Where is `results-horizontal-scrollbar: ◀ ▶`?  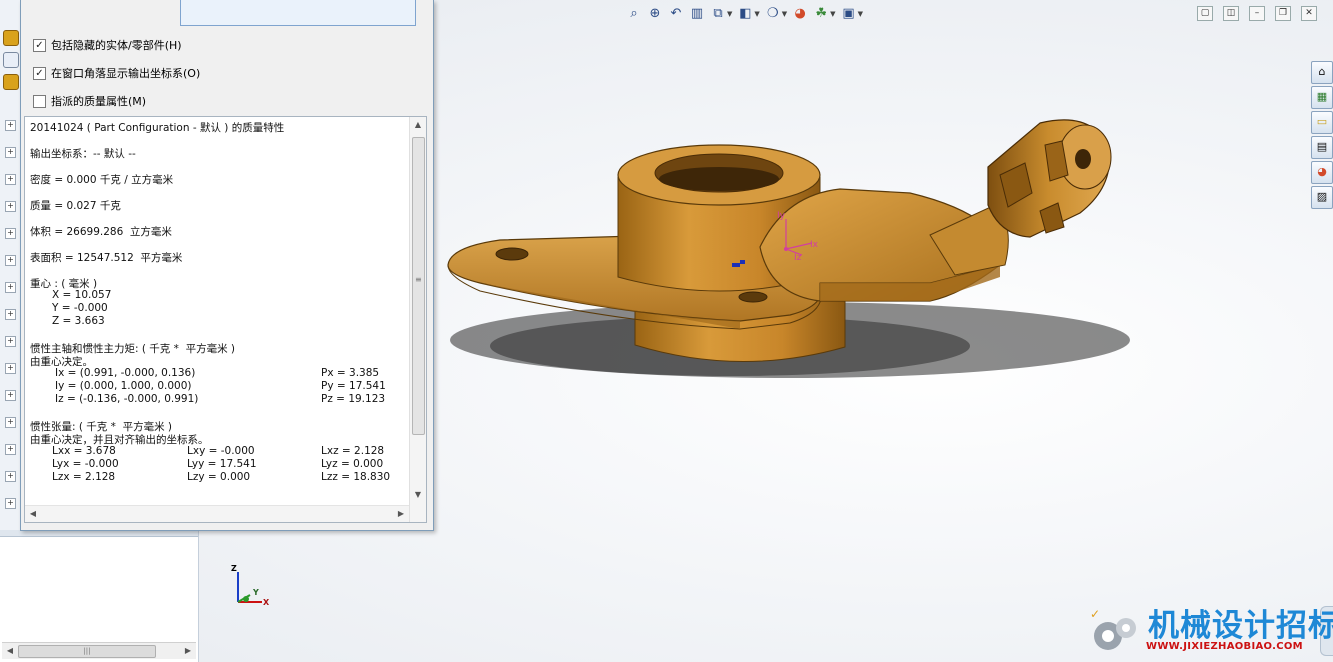
results-horizontal-scrollbar: ◀ ▶ is located at coordinates (217, 513).